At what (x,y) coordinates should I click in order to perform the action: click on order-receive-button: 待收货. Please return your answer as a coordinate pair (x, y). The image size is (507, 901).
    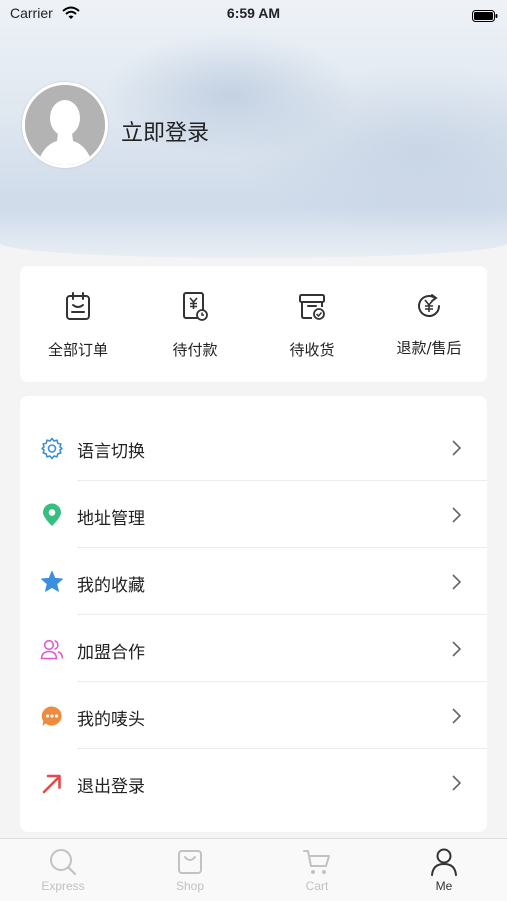
    Looking at the image, I should click on (312, 324).